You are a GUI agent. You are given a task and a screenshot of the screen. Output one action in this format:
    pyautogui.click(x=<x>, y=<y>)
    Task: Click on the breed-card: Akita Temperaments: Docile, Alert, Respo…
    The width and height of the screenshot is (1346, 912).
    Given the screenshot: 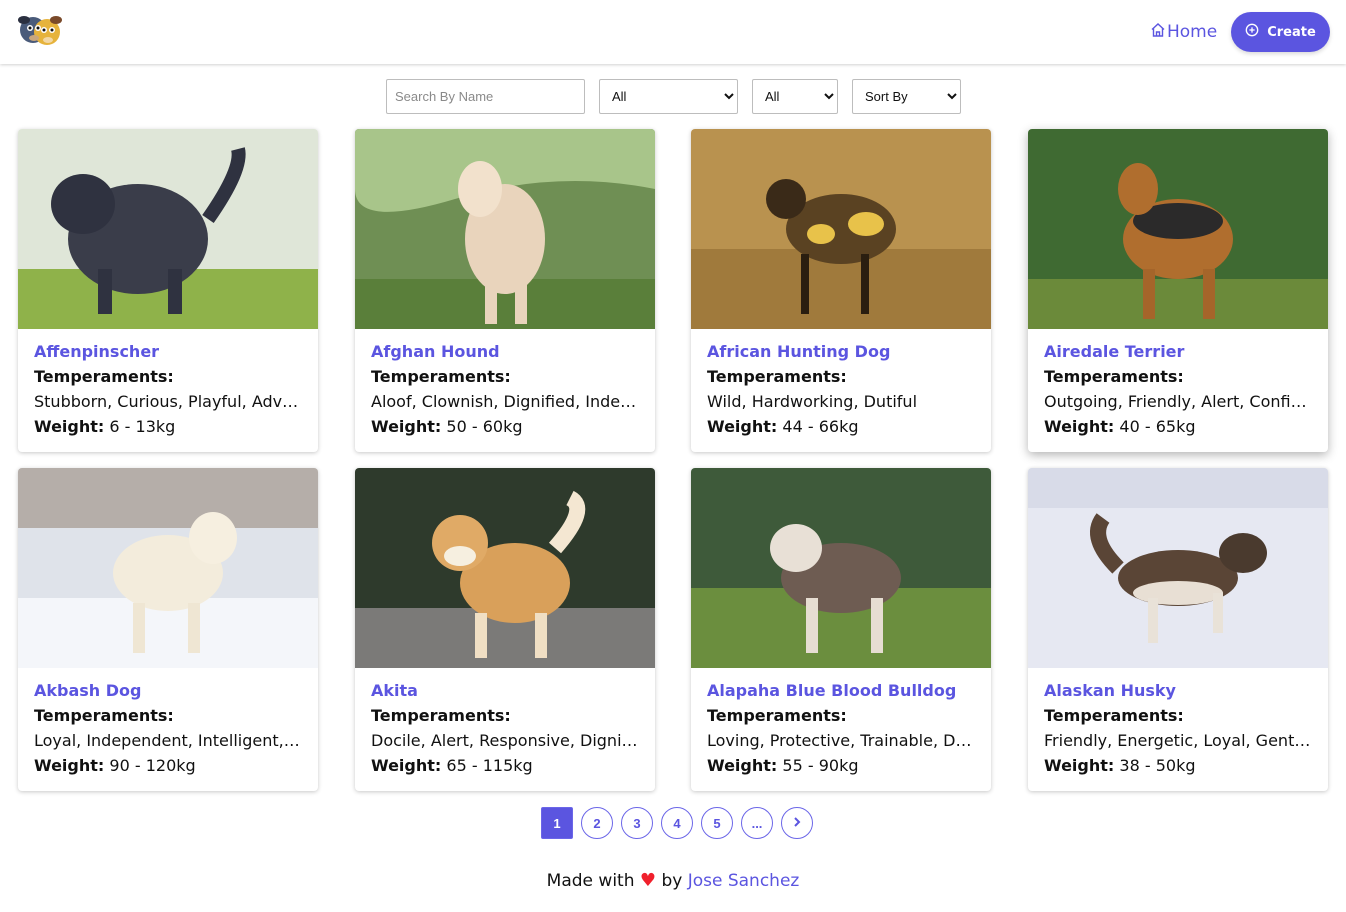 What is the action you would take?
    pyautogui.click(x=505, y=629)
    